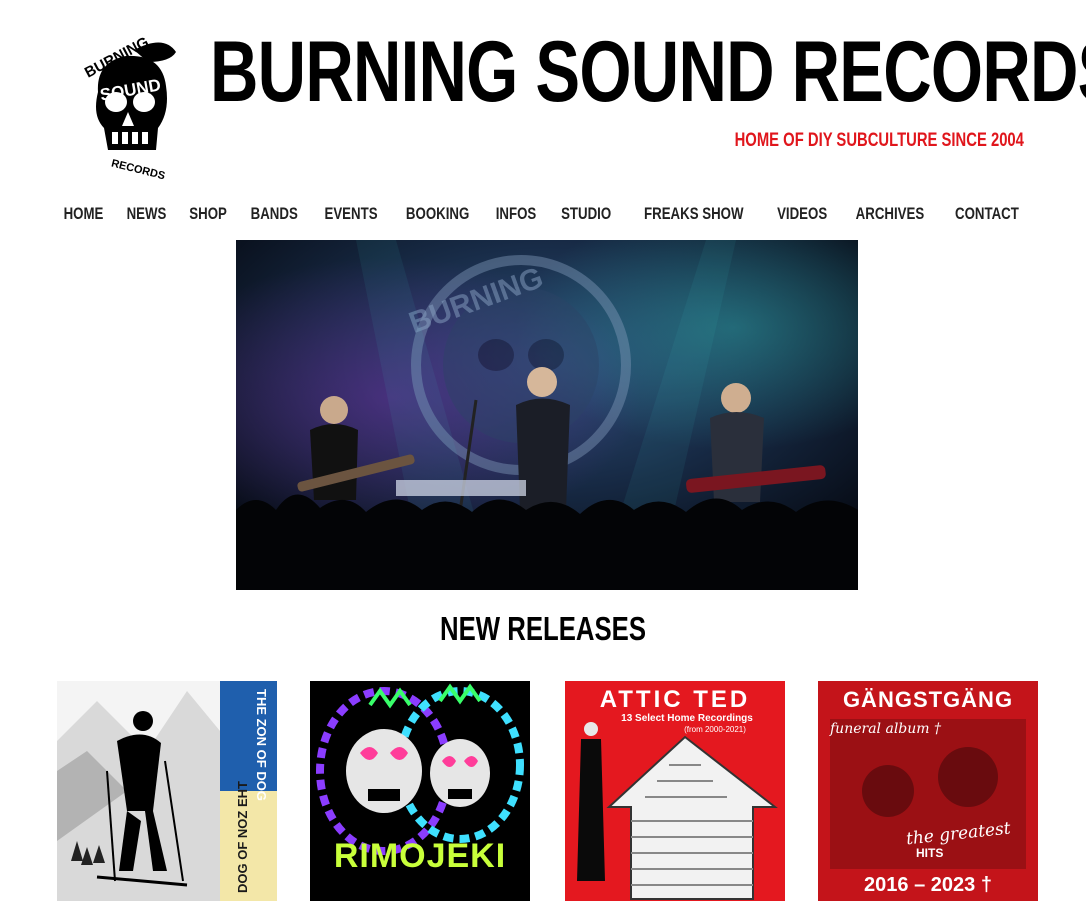 This screenshot has height=907, width=1086. I want to click on release-4-title: GÄNGSTGÄNG, so click(928, 699).